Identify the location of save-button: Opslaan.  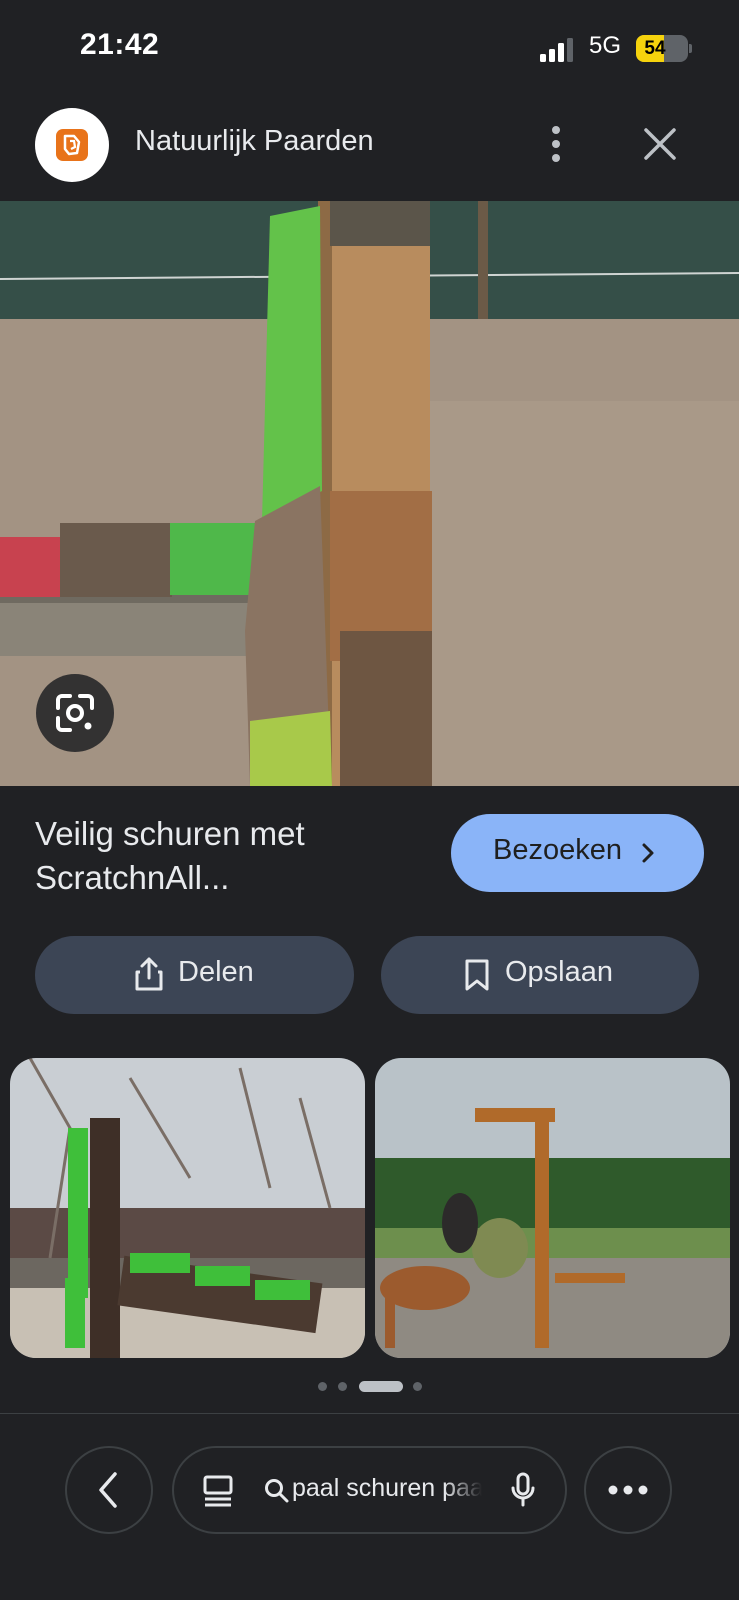
(540, 975).